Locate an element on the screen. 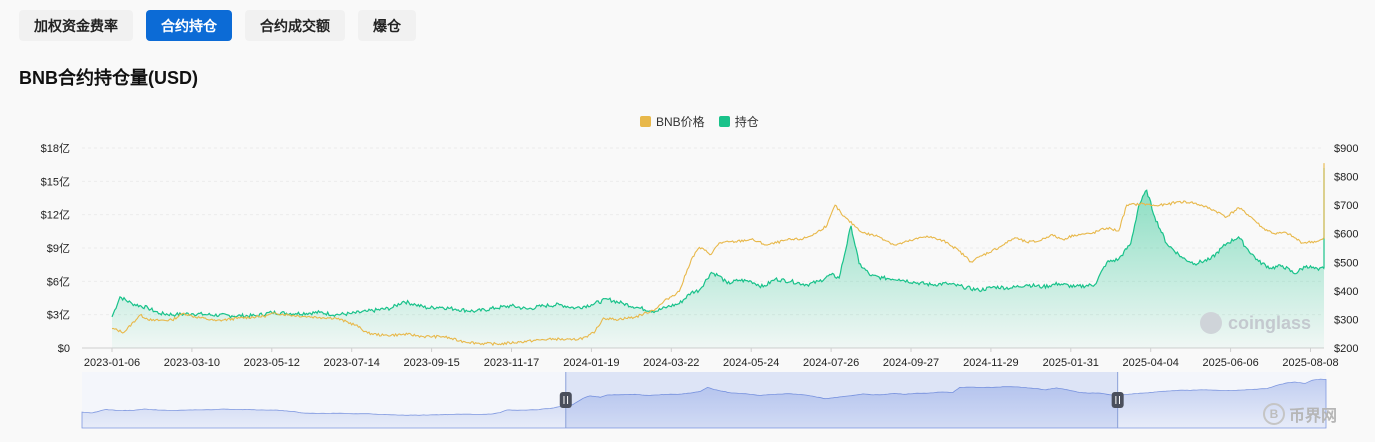 Image resolution: width=1375 pixels, height=442 pixels. x-tick-label: 2024-01-19 is located at coordinates (591, 363).